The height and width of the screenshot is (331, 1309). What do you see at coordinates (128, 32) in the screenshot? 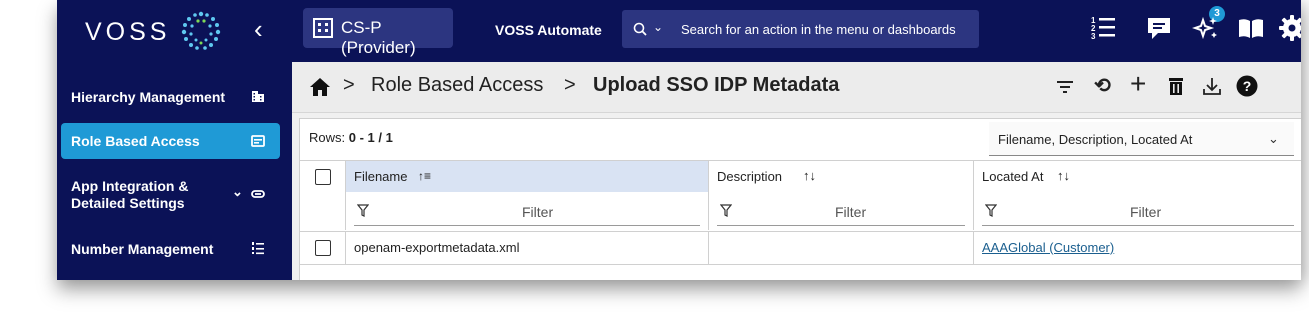
I see `logo-text: VOSS` at bounding box center [128, 32].